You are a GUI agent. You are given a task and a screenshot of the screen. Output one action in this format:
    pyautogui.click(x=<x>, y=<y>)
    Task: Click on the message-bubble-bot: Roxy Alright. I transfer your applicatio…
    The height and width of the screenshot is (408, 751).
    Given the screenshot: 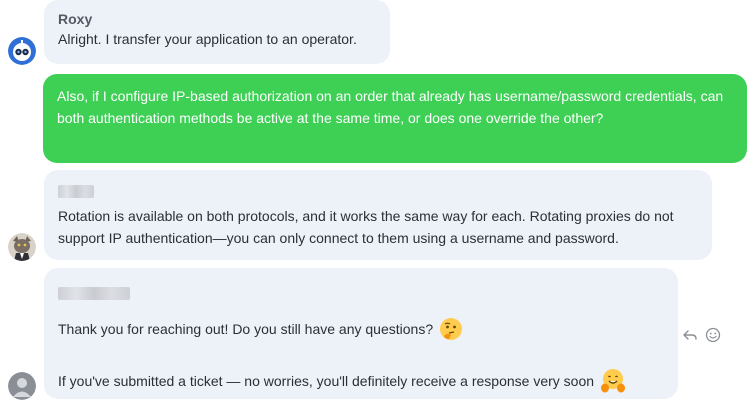 What is the action you would take?
    pyautogui.click(x=217, y=32)
    